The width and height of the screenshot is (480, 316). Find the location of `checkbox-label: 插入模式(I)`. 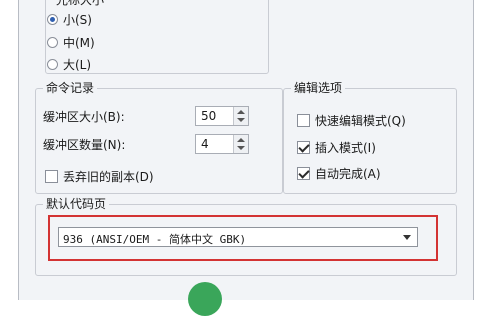

checkbox-label: 插入模式(I) is located at coordinates (345, 147).